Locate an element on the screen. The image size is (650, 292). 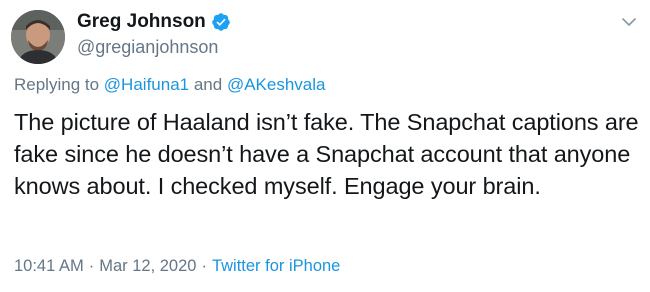
replying-prefix: Replying to is located at coordinates (57, 84).